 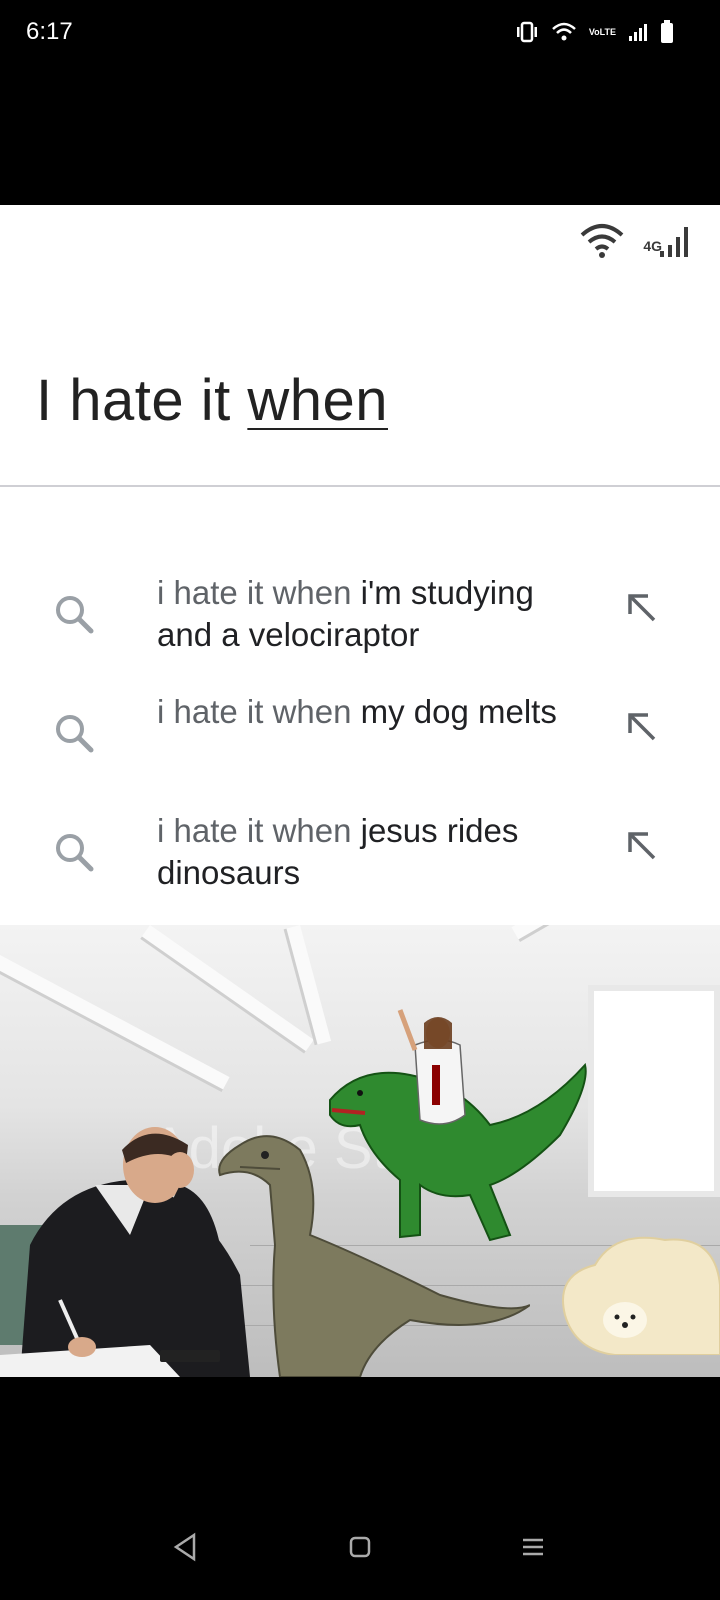 What do you see at coordinates (602, 933) in the screenshot?
I see `ceiling-beam` at bounding box center [602, 933].